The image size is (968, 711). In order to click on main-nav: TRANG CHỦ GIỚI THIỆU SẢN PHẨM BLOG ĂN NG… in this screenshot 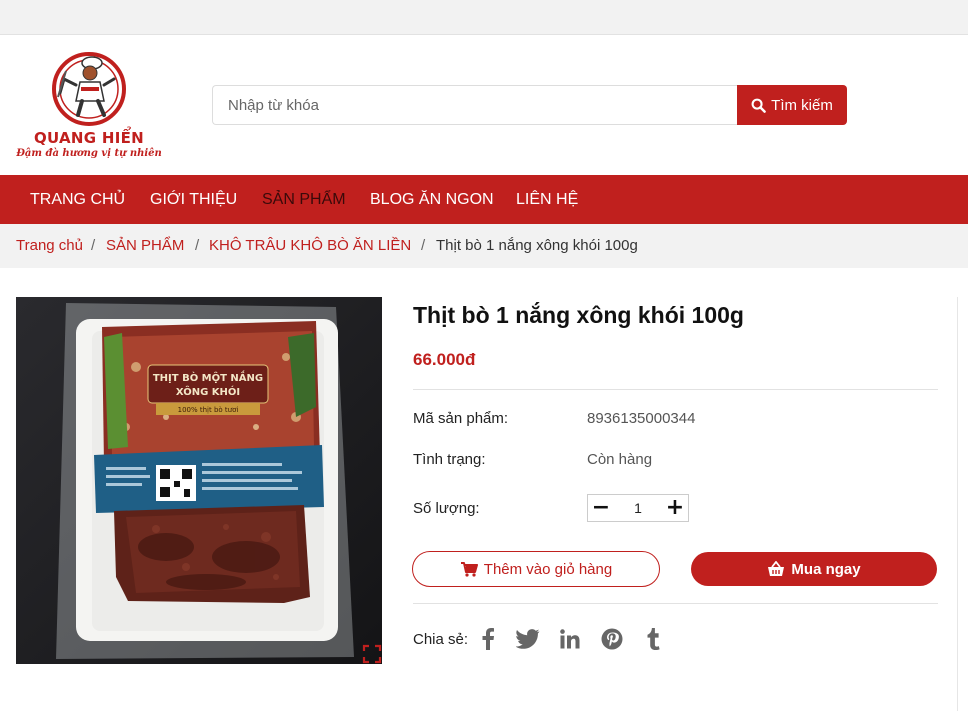, I will do `click(484, 199)`.